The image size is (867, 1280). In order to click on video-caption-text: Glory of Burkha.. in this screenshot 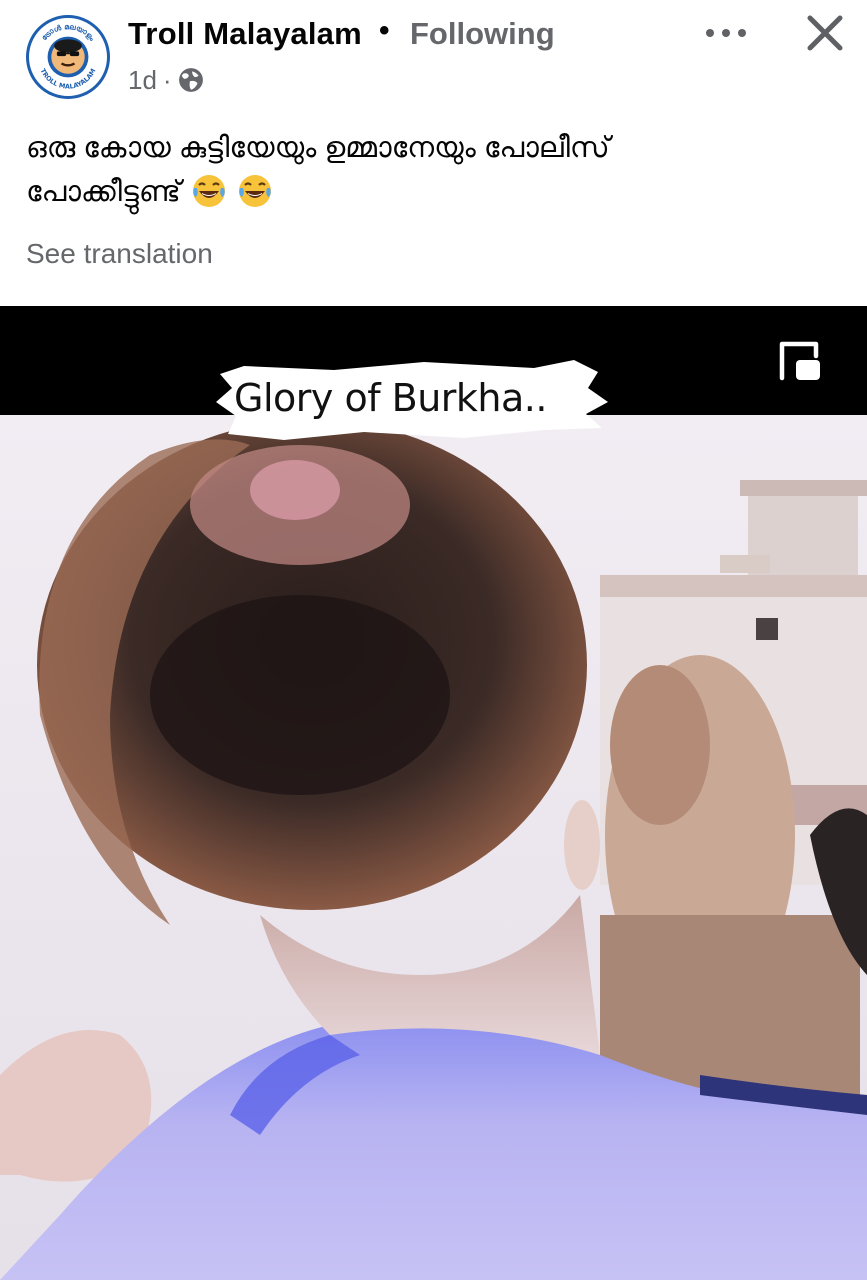, I will do `click(390, 398)`.